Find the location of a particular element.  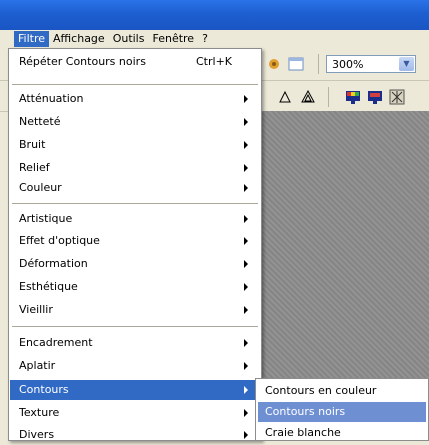

submenu-item-contours-noirs: Contours noirs is located at coordinates (342, 412).